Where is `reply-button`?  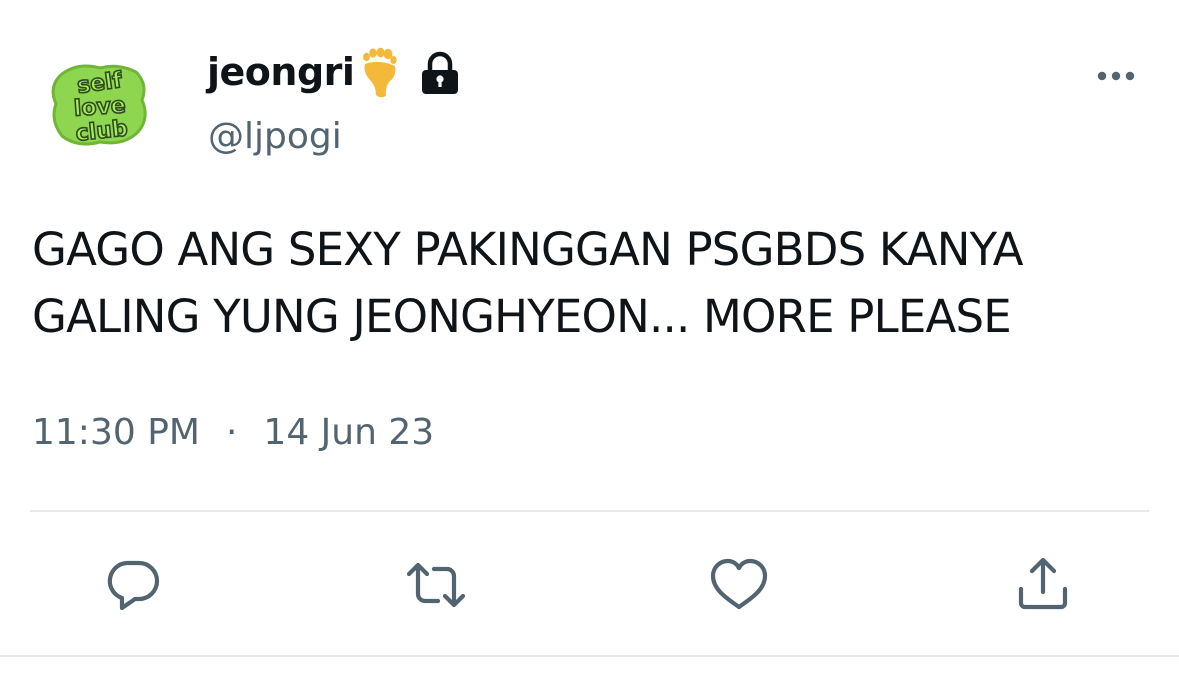
reply-button is located at coordinates (133, 585).